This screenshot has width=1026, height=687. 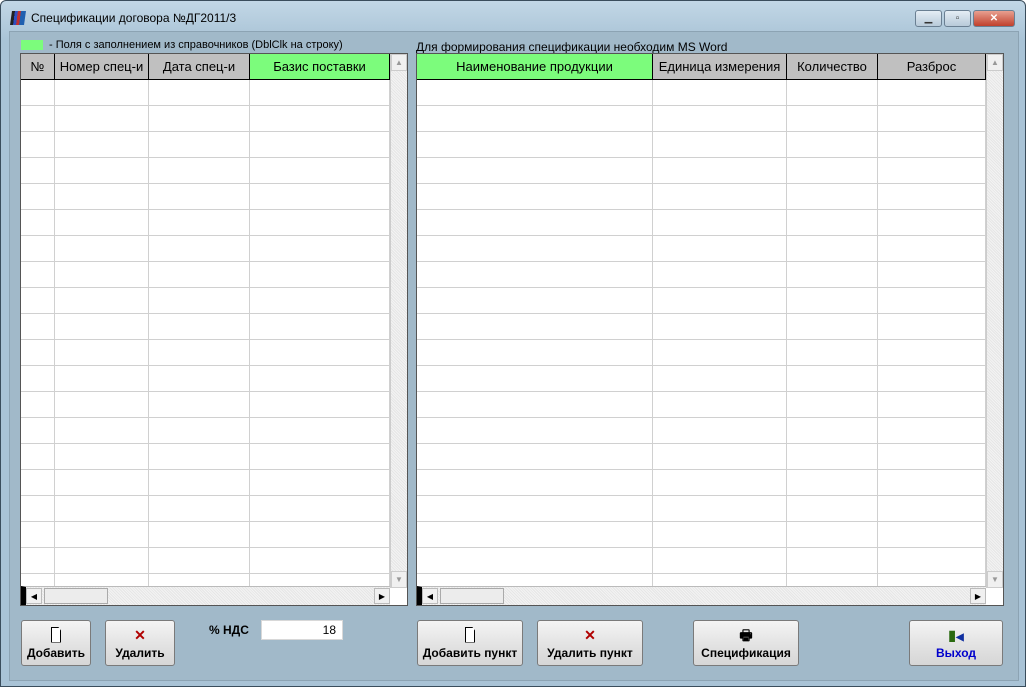 I want to click on col-delivery-basis: Базис поставки, so click(x=320, y=66).